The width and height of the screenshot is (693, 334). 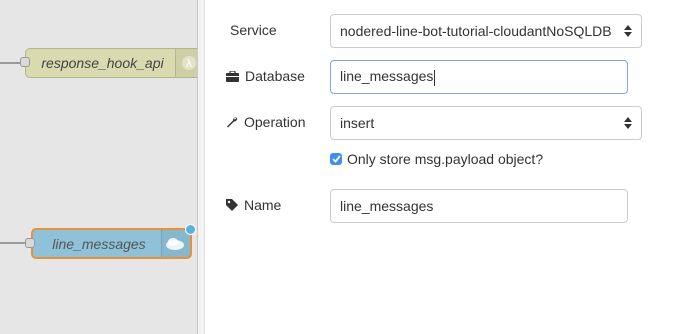 I want to click on node-line-messages: line_messages, so click(x=113, y=241).